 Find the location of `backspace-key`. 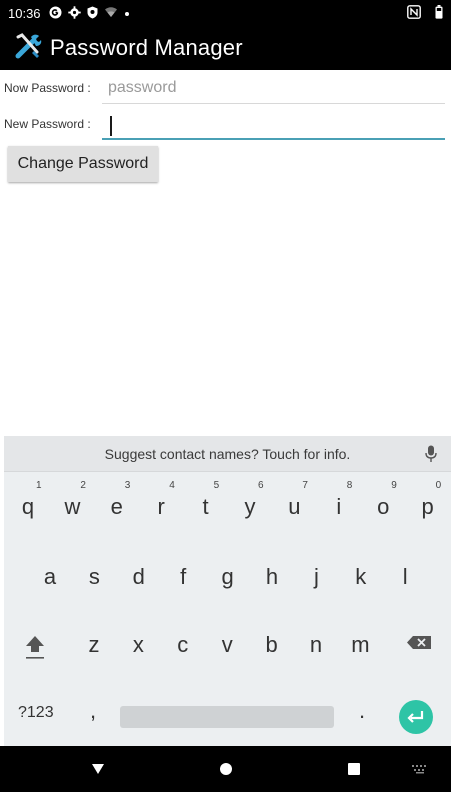

backspace-key is located at coordinates (420, 643).